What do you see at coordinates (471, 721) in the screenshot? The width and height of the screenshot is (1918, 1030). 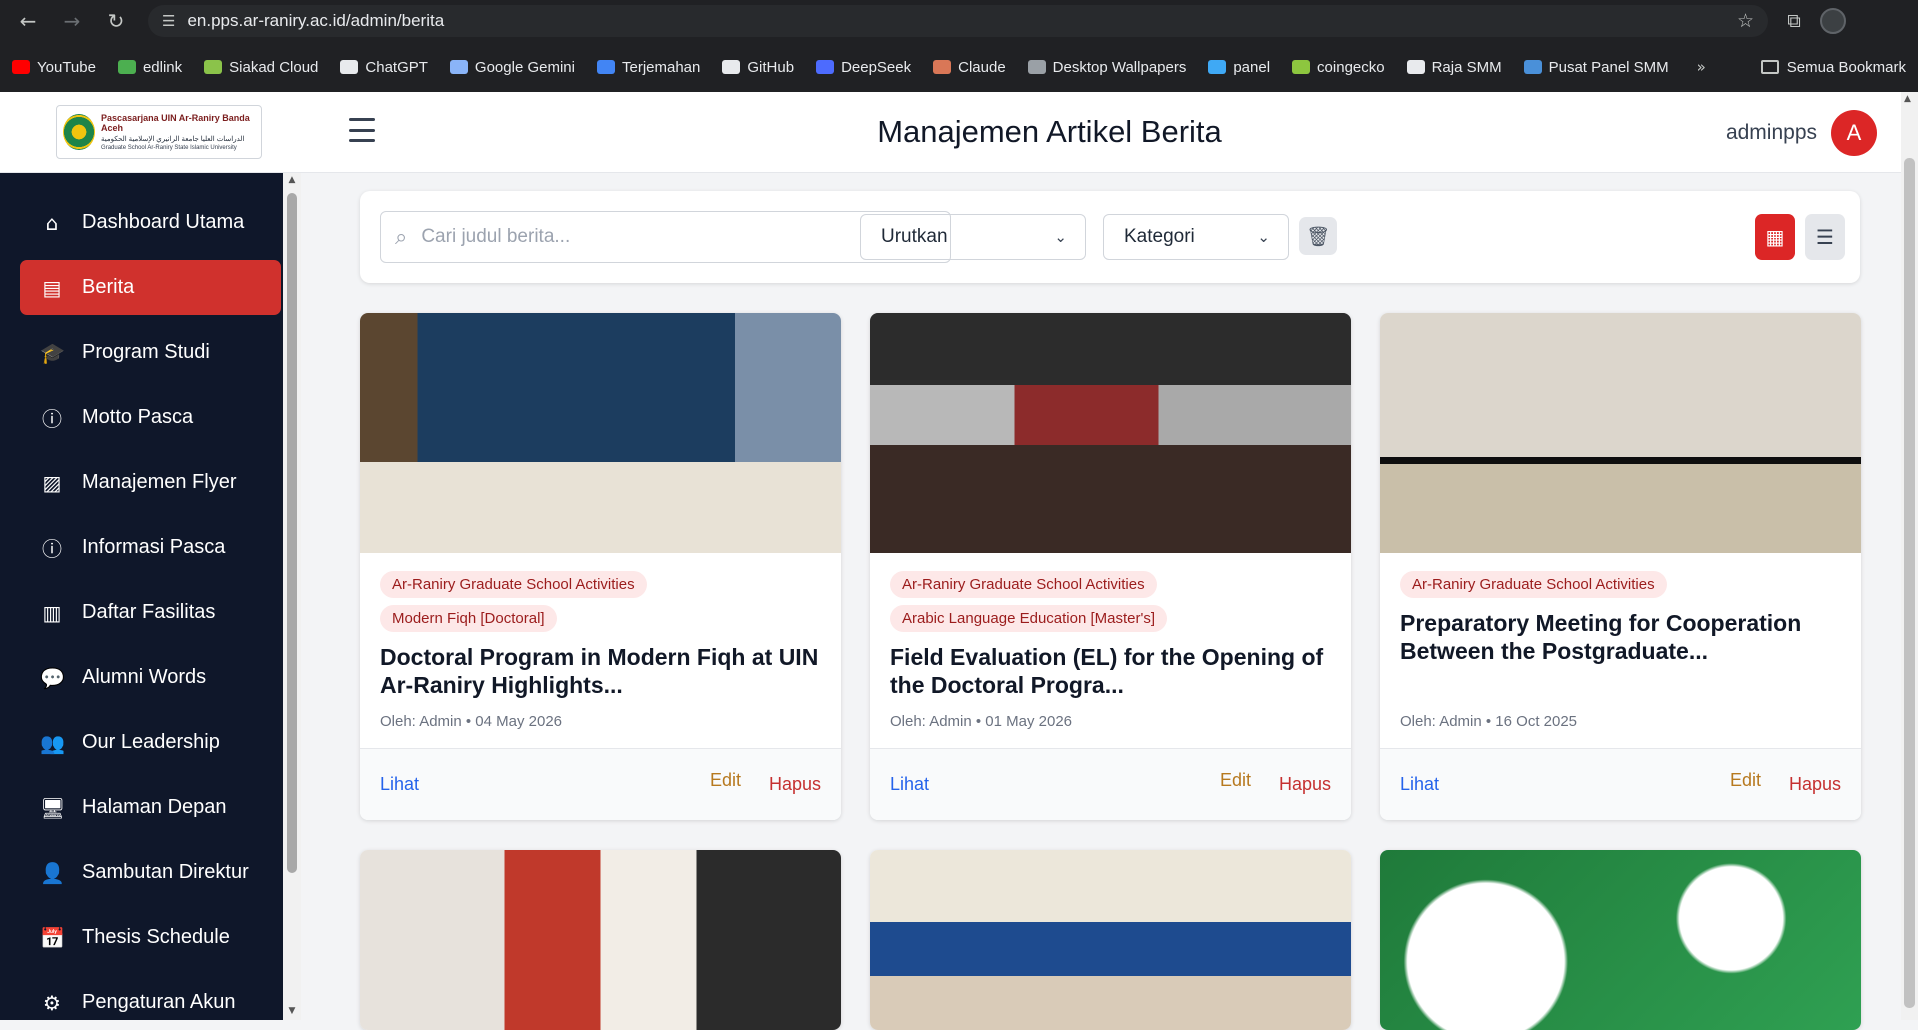 I see `card-meta: Oleh: Admin • 04 May 2026` at bounding box center [471, 721].